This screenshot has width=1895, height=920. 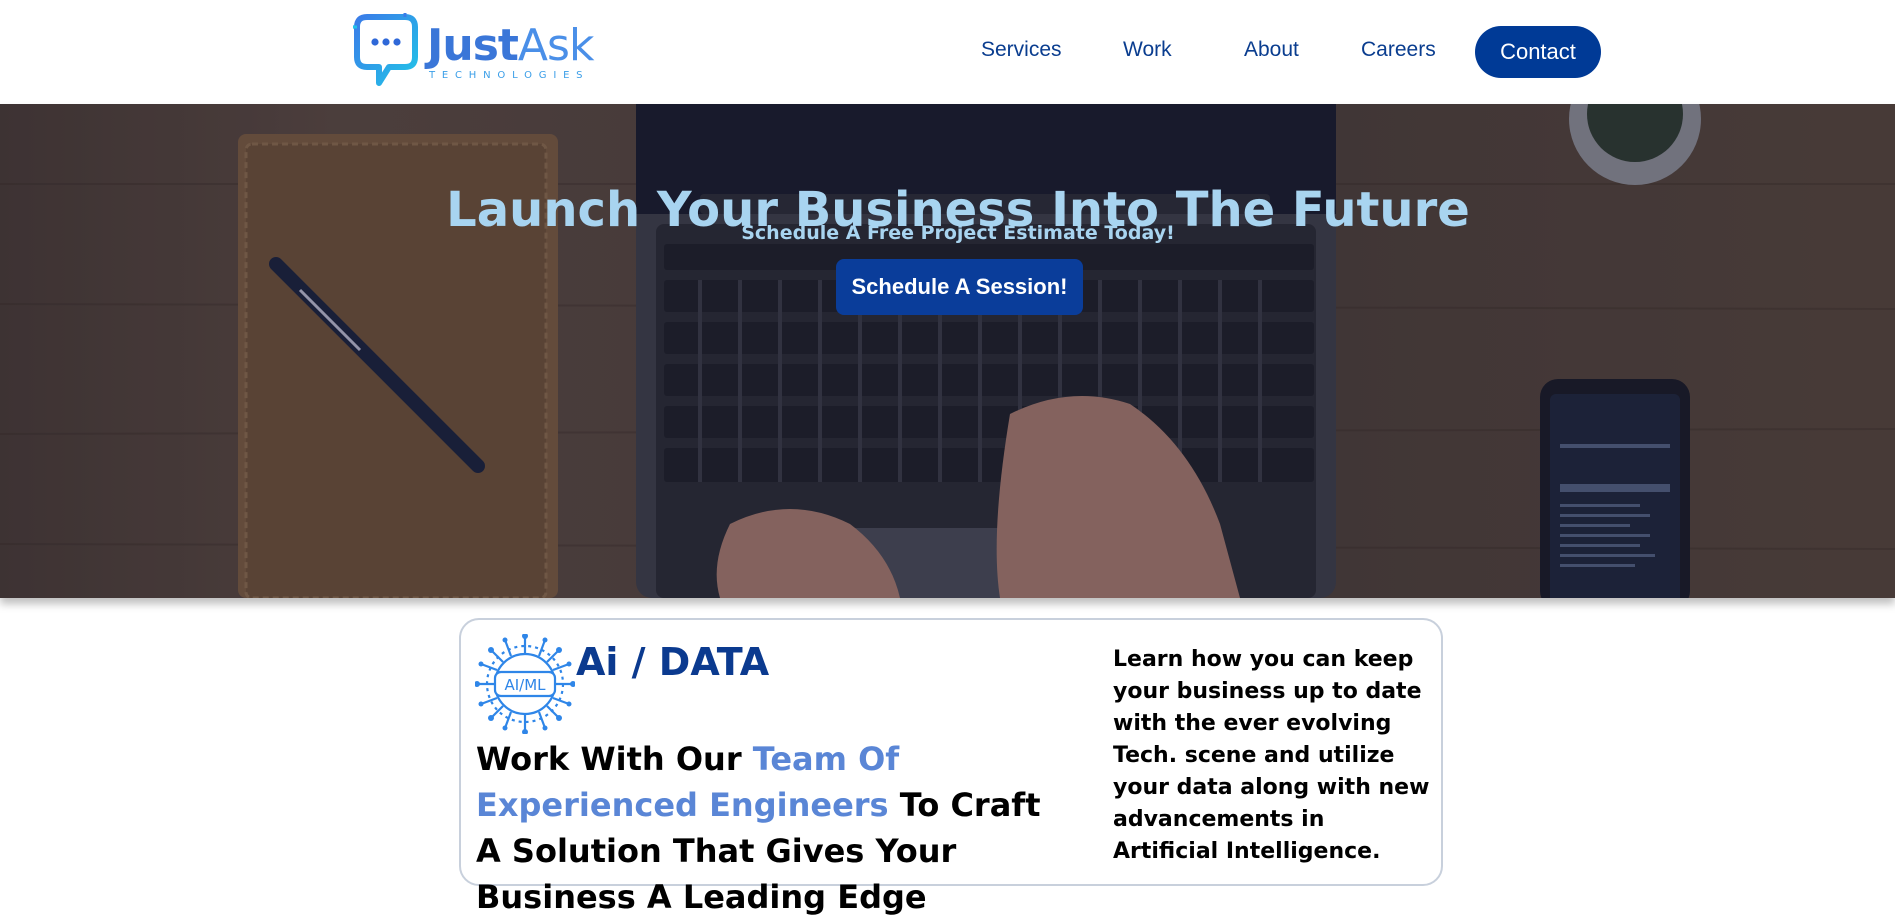 I want to click on hero-subtitle: Schedule A Free Project Estimate Today!, so click(x=958, y=233).